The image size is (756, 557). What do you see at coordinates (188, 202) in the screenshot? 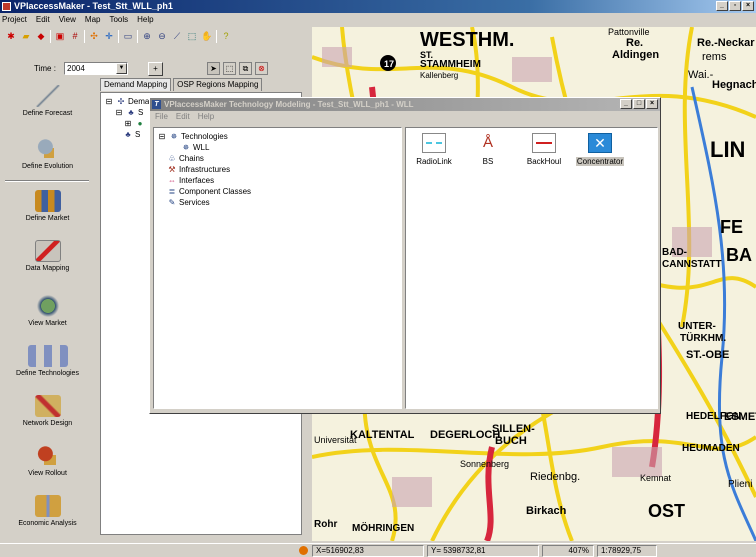
I see `tree-node-services: ✎ Services` at bounding box center [188, 202].